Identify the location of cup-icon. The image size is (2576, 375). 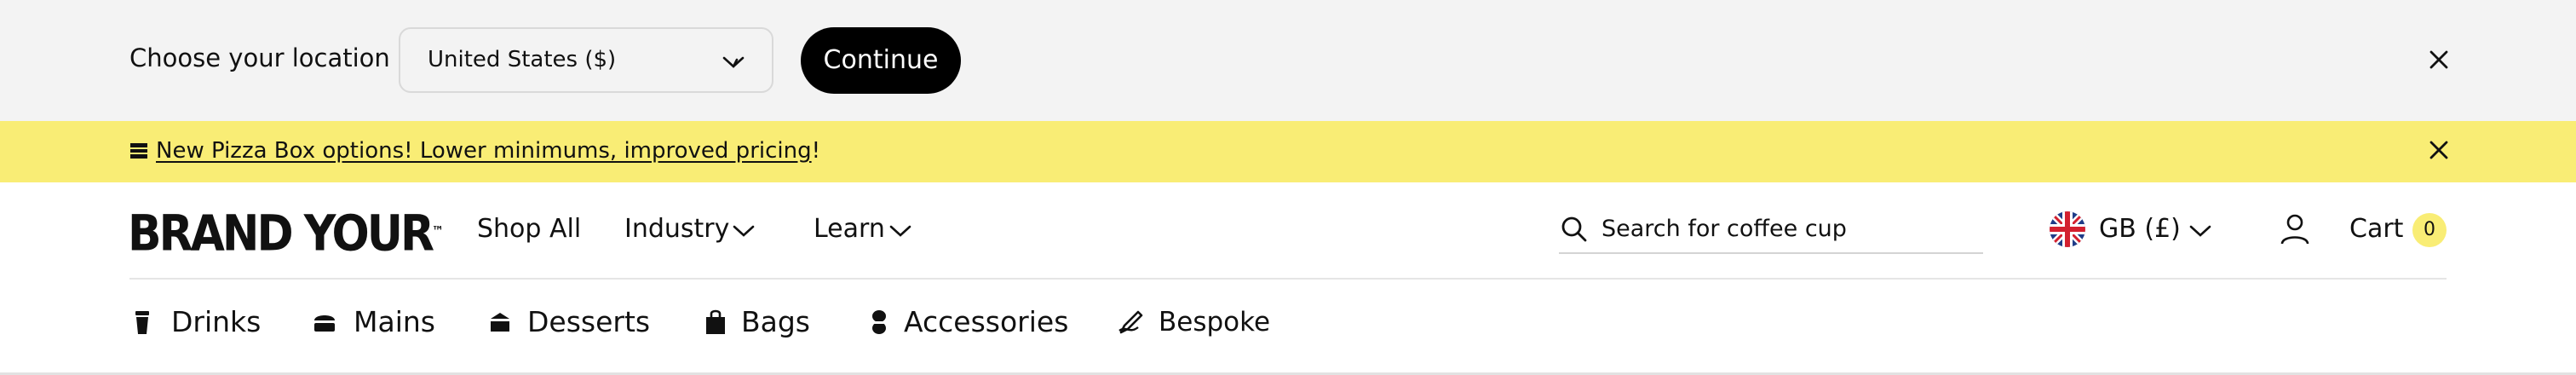
(142, 322).